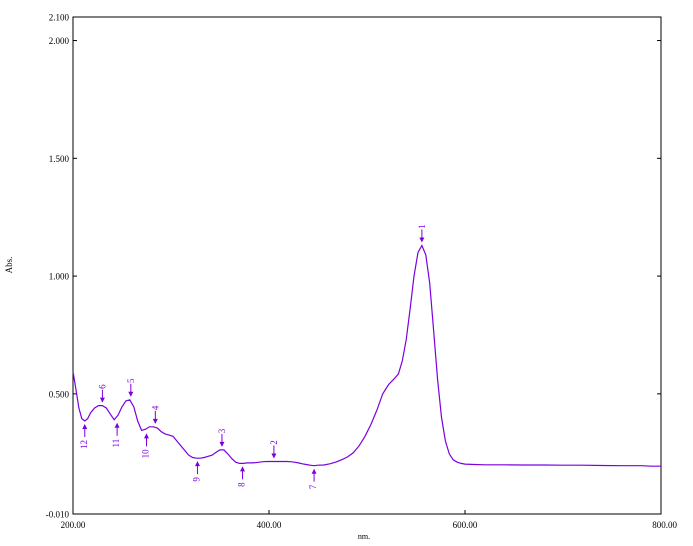 This screenshot has height=546, width=693. What do you see at coordinates (9, 265) in the screenshot?
I see `y-axis-label: Abs.` at bounding box center [9, 265].